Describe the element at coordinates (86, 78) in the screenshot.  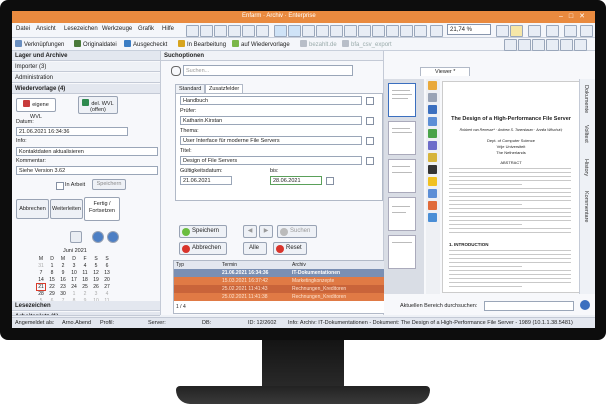
I see `administration-item: Administration` at that location.